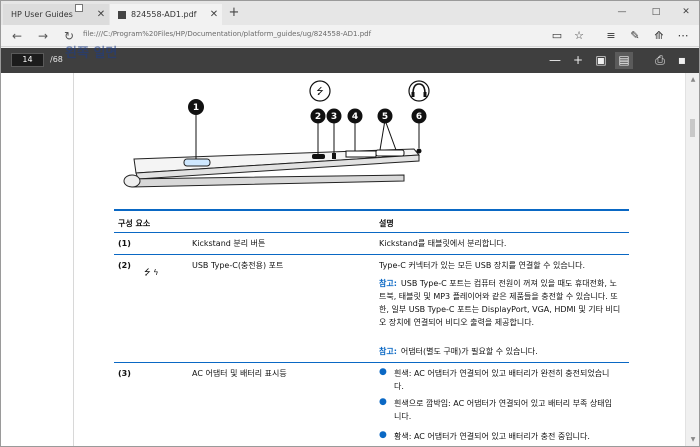 This screenshot has height=447, width=700. What do you see at coordinates (43, 36) in the screenshot?
I see `forward-icon: →` at bounding box center [43, 36].